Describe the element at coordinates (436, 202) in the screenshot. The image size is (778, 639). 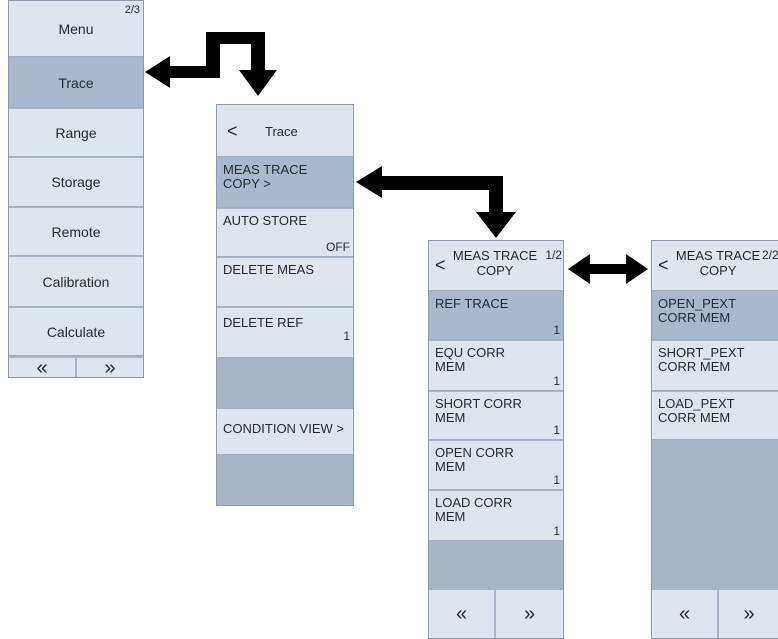
I see `arrow-down-icon` at that location.